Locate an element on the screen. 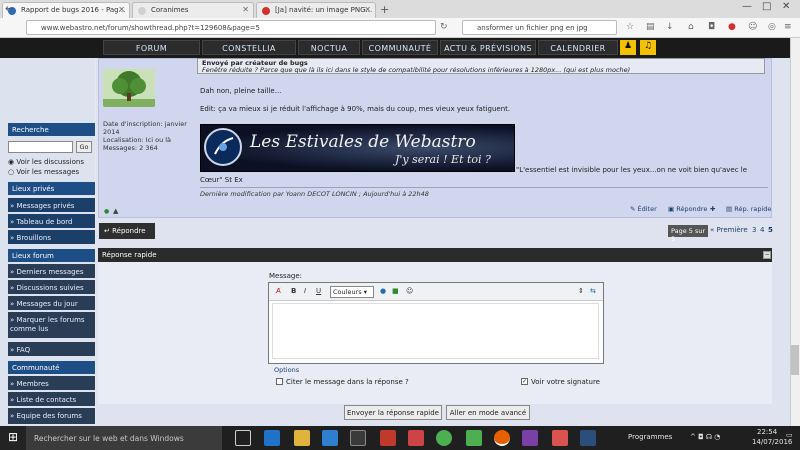 Image resolution: width=800 pixels, height=450 pixels. sidebar-item-faq: » FAQ is located at coordinates (51, 349).